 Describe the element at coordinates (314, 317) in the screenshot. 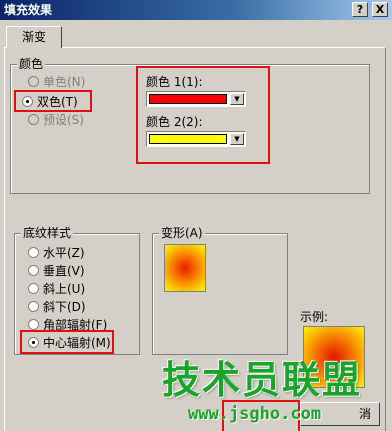

I see `sample-label: 示例:` at that location.